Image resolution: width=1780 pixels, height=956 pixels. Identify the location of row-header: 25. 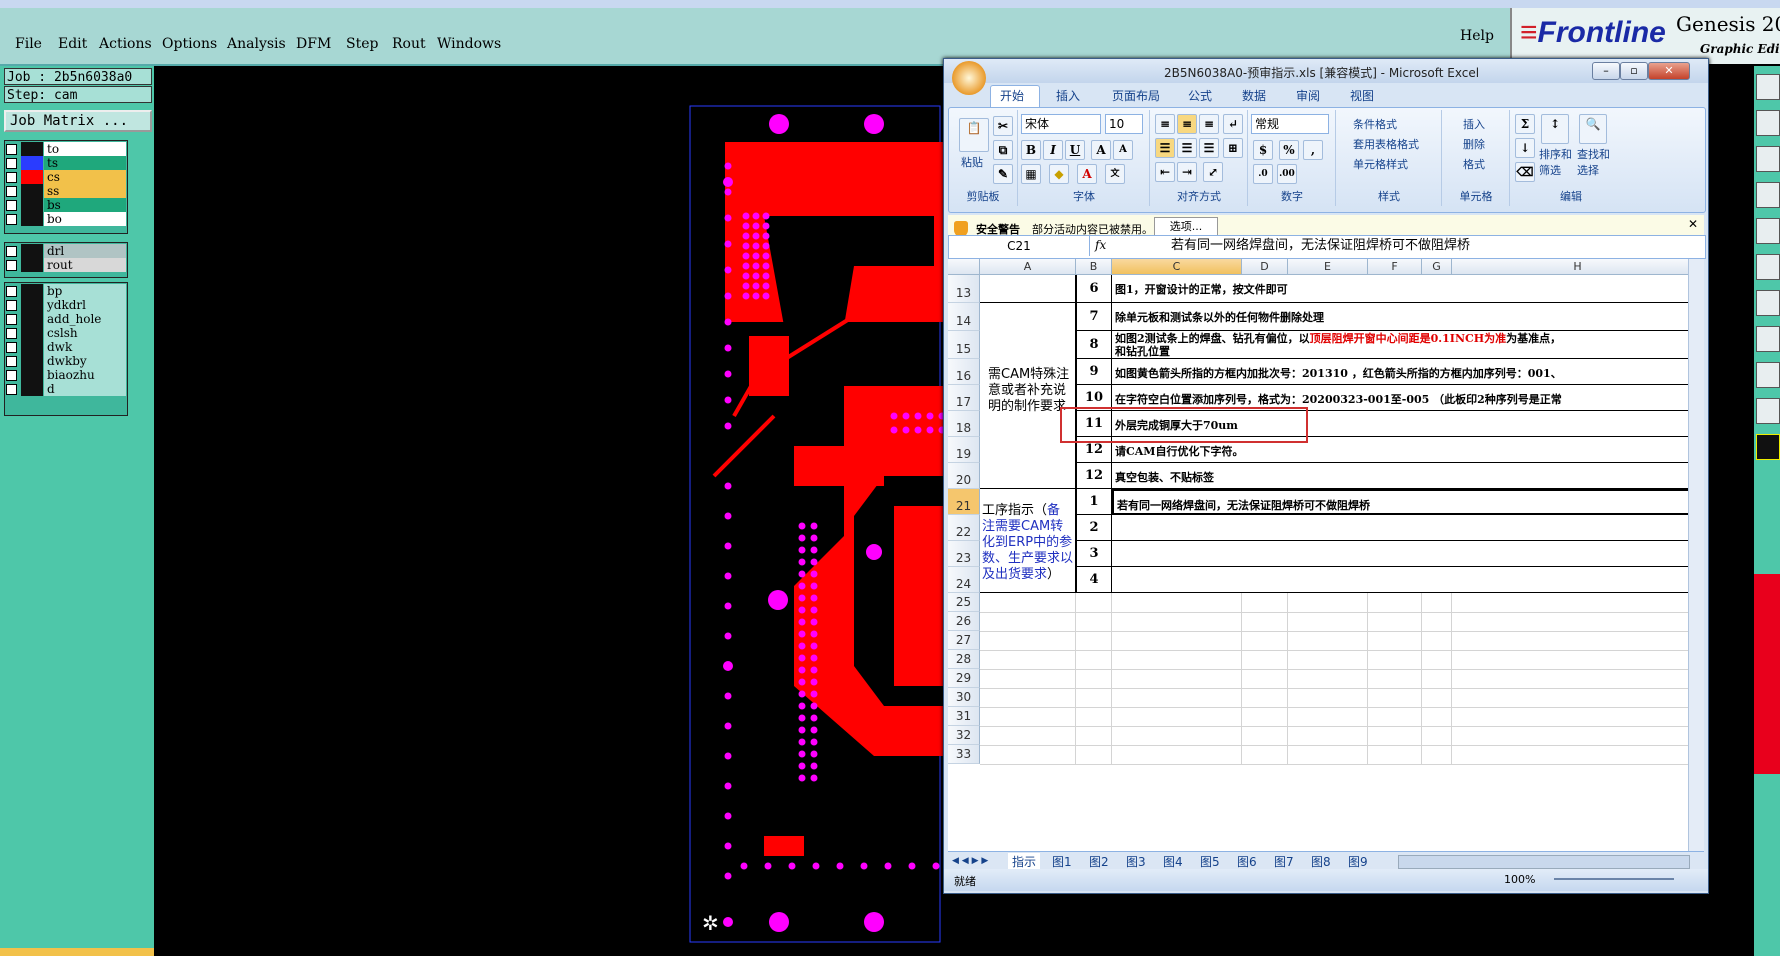
(964, 602).